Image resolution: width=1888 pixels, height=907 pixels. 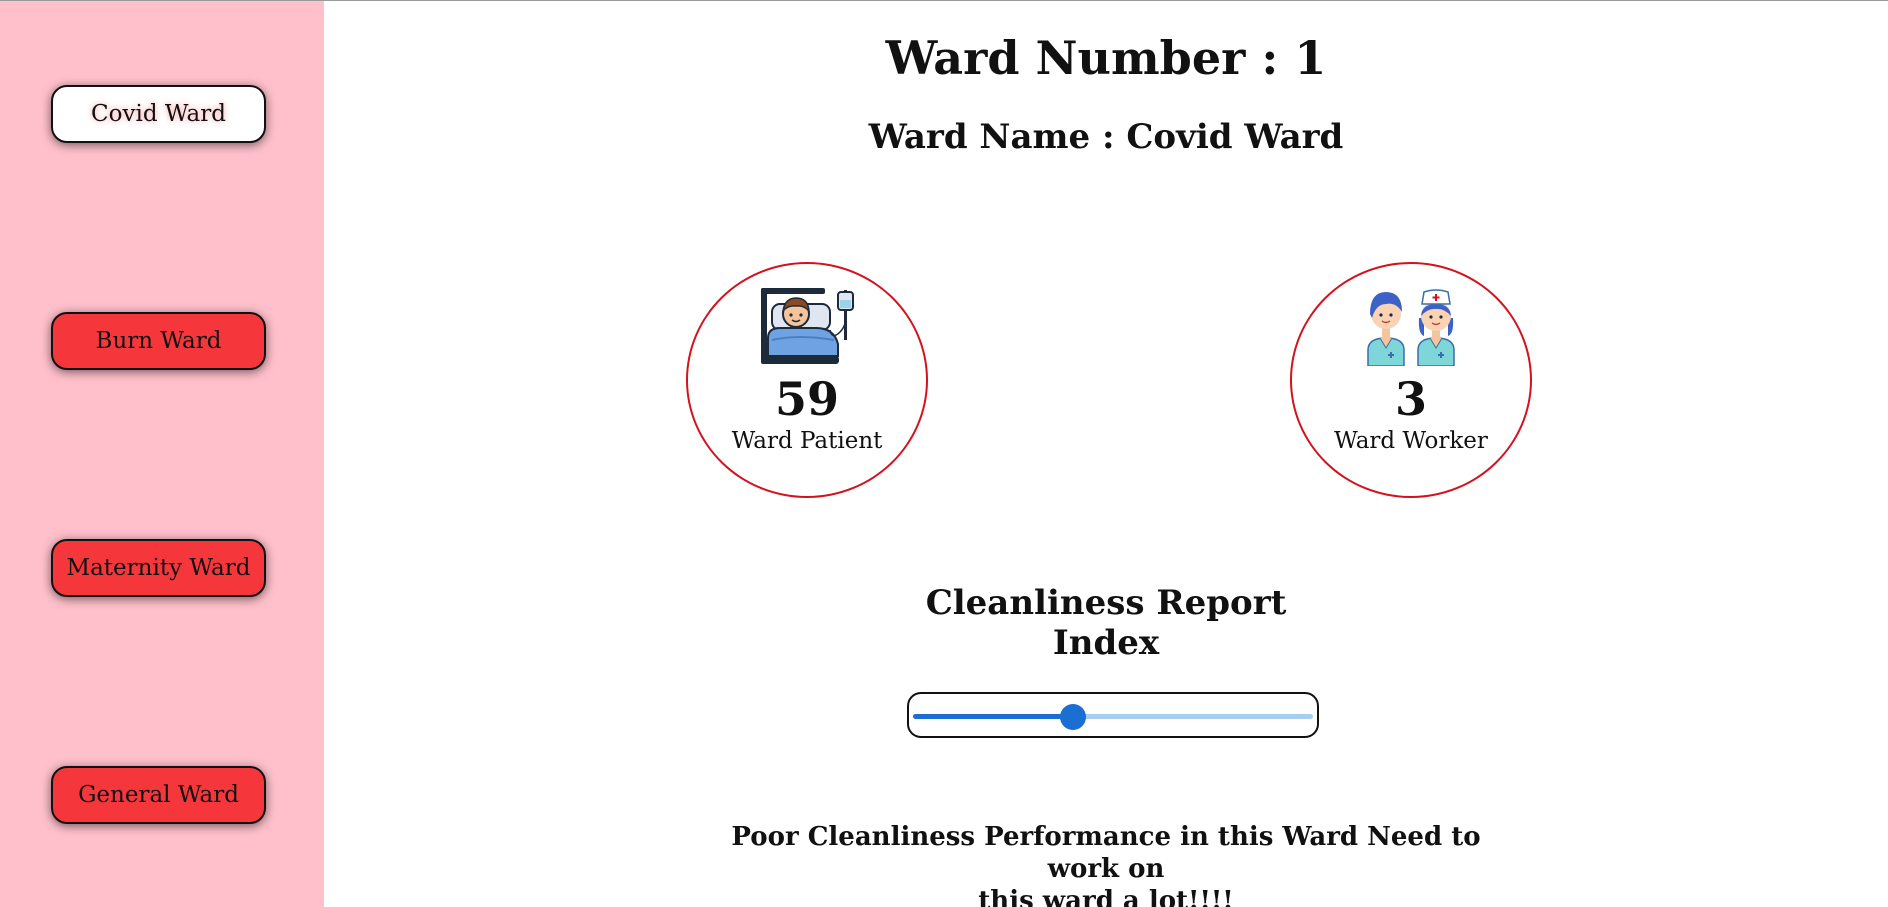 What do you see at coordinates (158, 341) in the screenshot?
I see `sidebar-item-burn-ward: Burn Ward` at bounding box center [158, 341].